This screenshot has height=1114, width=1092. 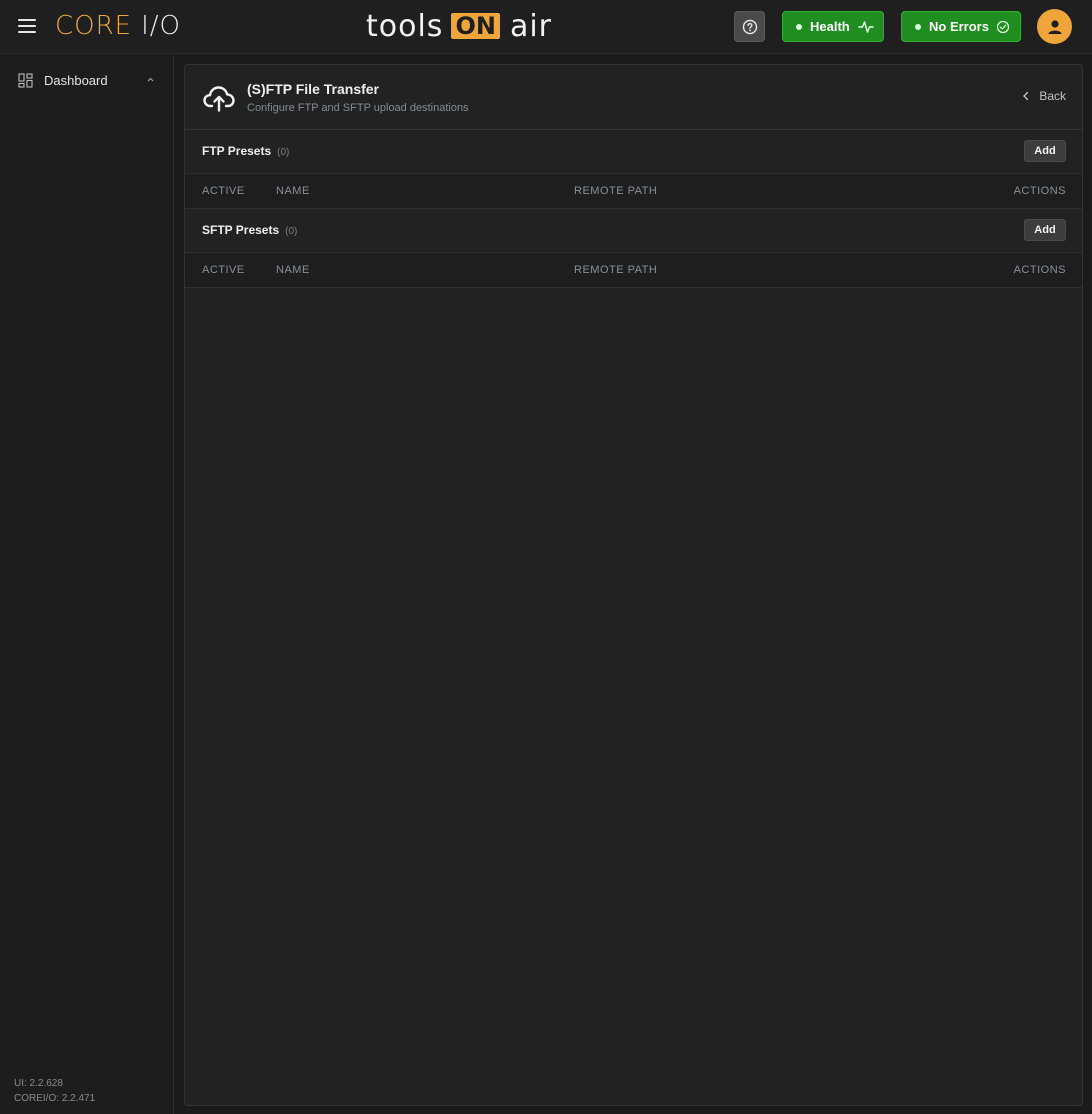 What do you see at coordinates (1045, 151) in the screenshot?
I see `add-ftp-preset-button: Add` at bounding box center [1045, 151].